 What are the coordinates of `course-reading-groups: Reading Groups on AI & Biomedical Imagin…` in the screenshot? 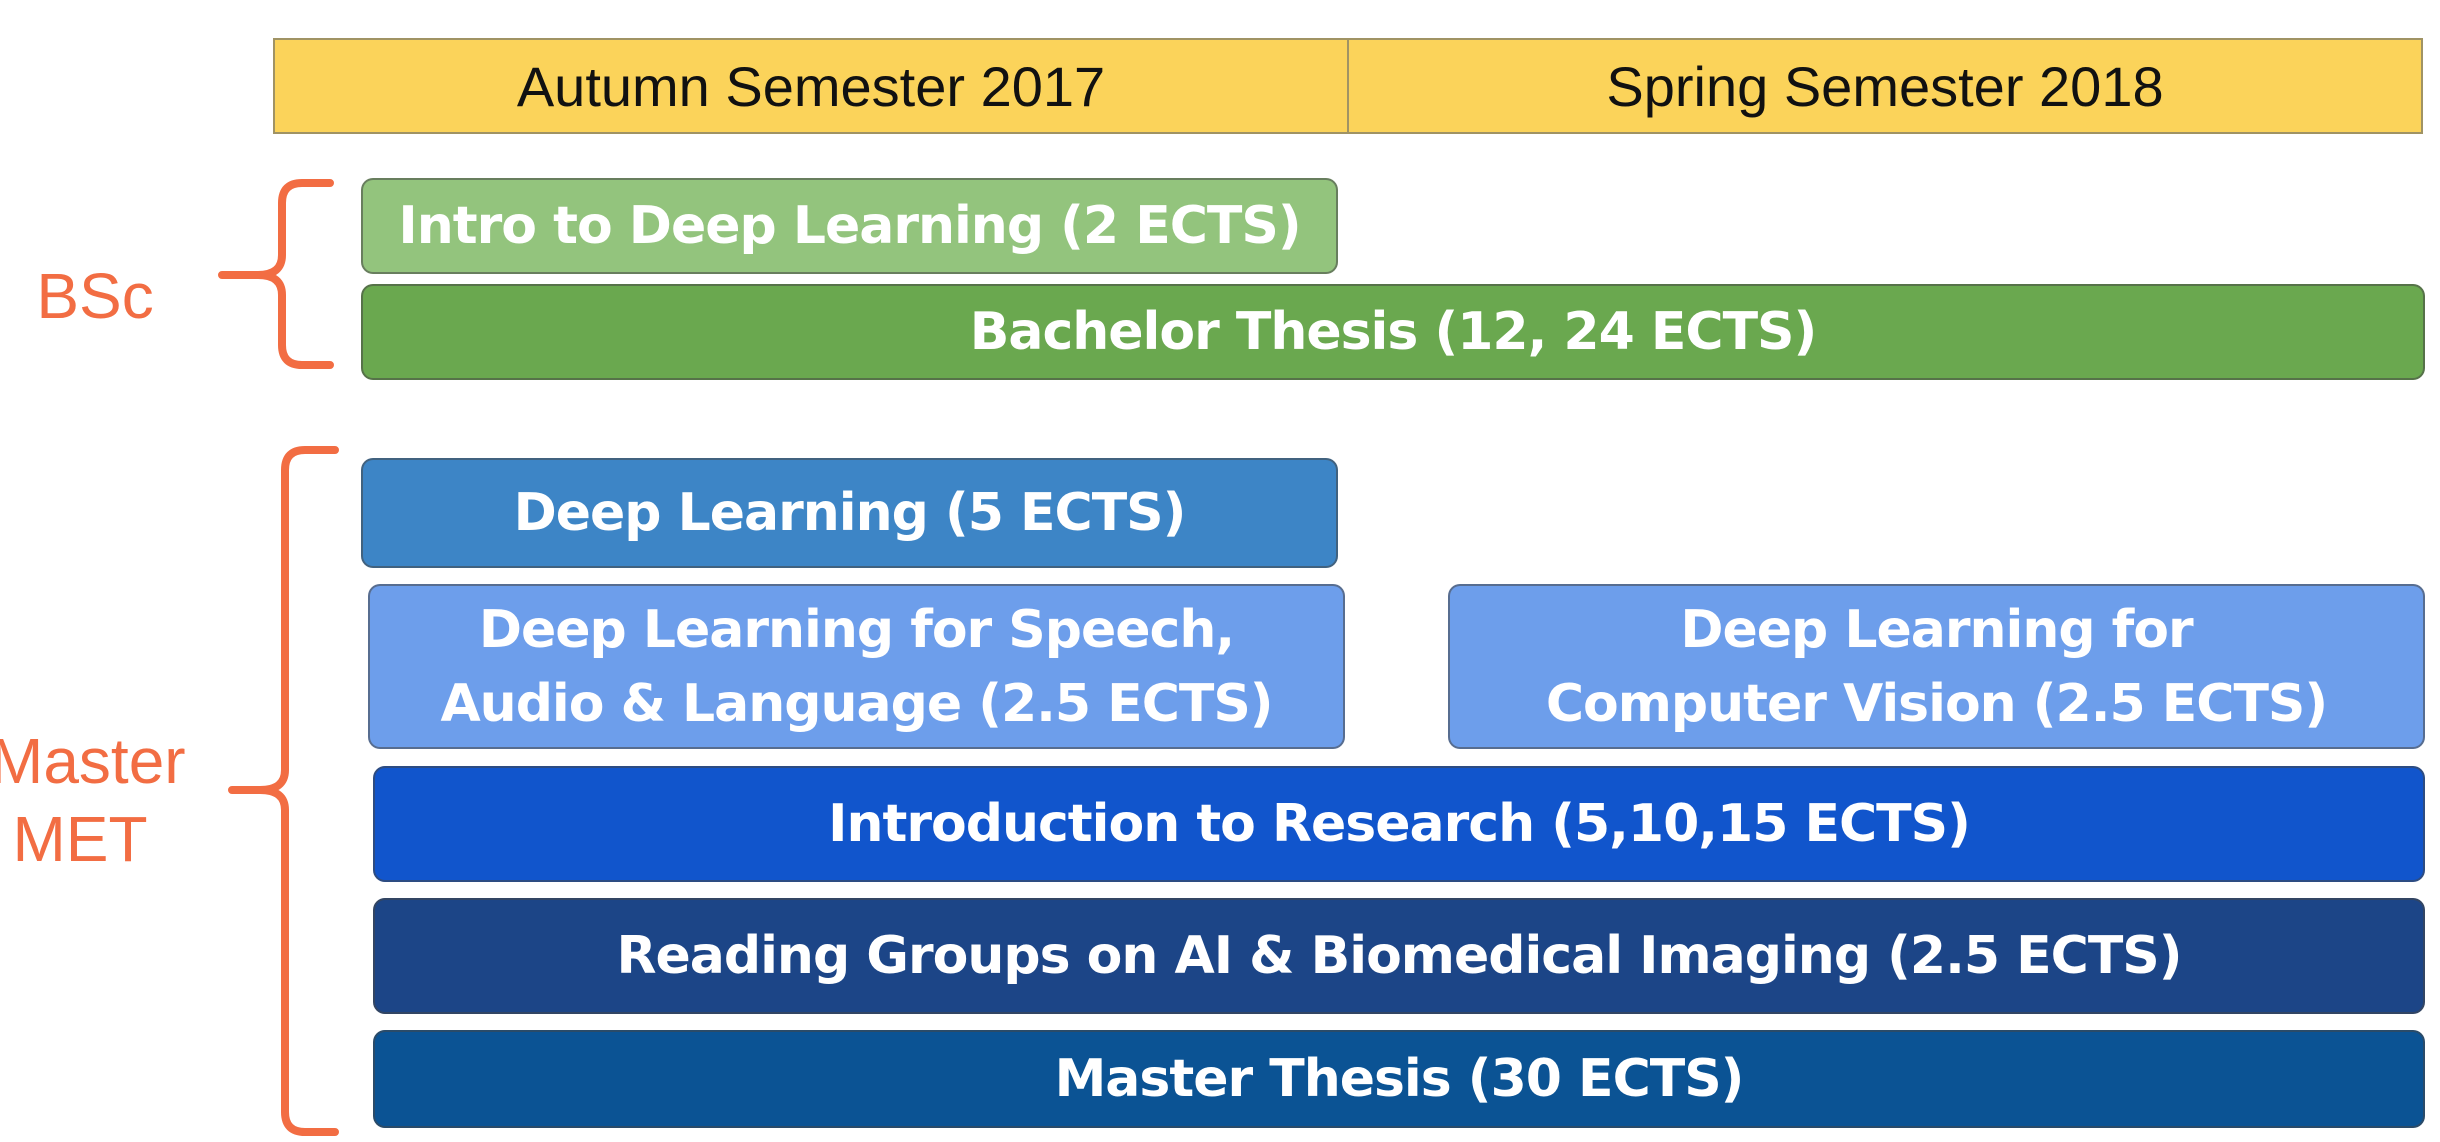 It's located at (1399, 956).